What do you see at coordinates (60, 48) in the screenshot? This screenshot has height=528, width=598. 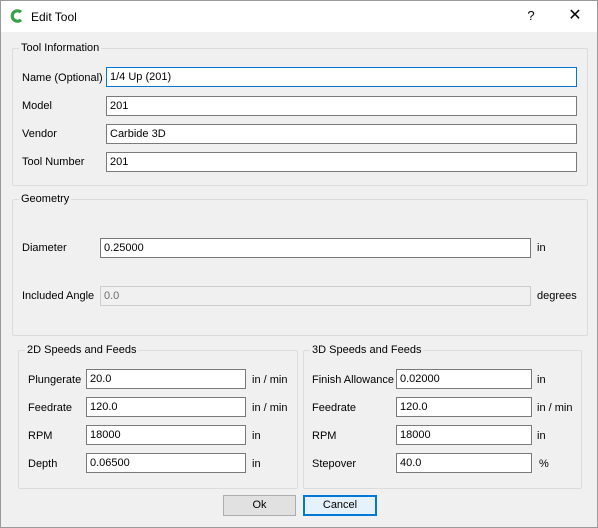 I see `tool-information-title: Tool Information` at bounding box center [60, 48].